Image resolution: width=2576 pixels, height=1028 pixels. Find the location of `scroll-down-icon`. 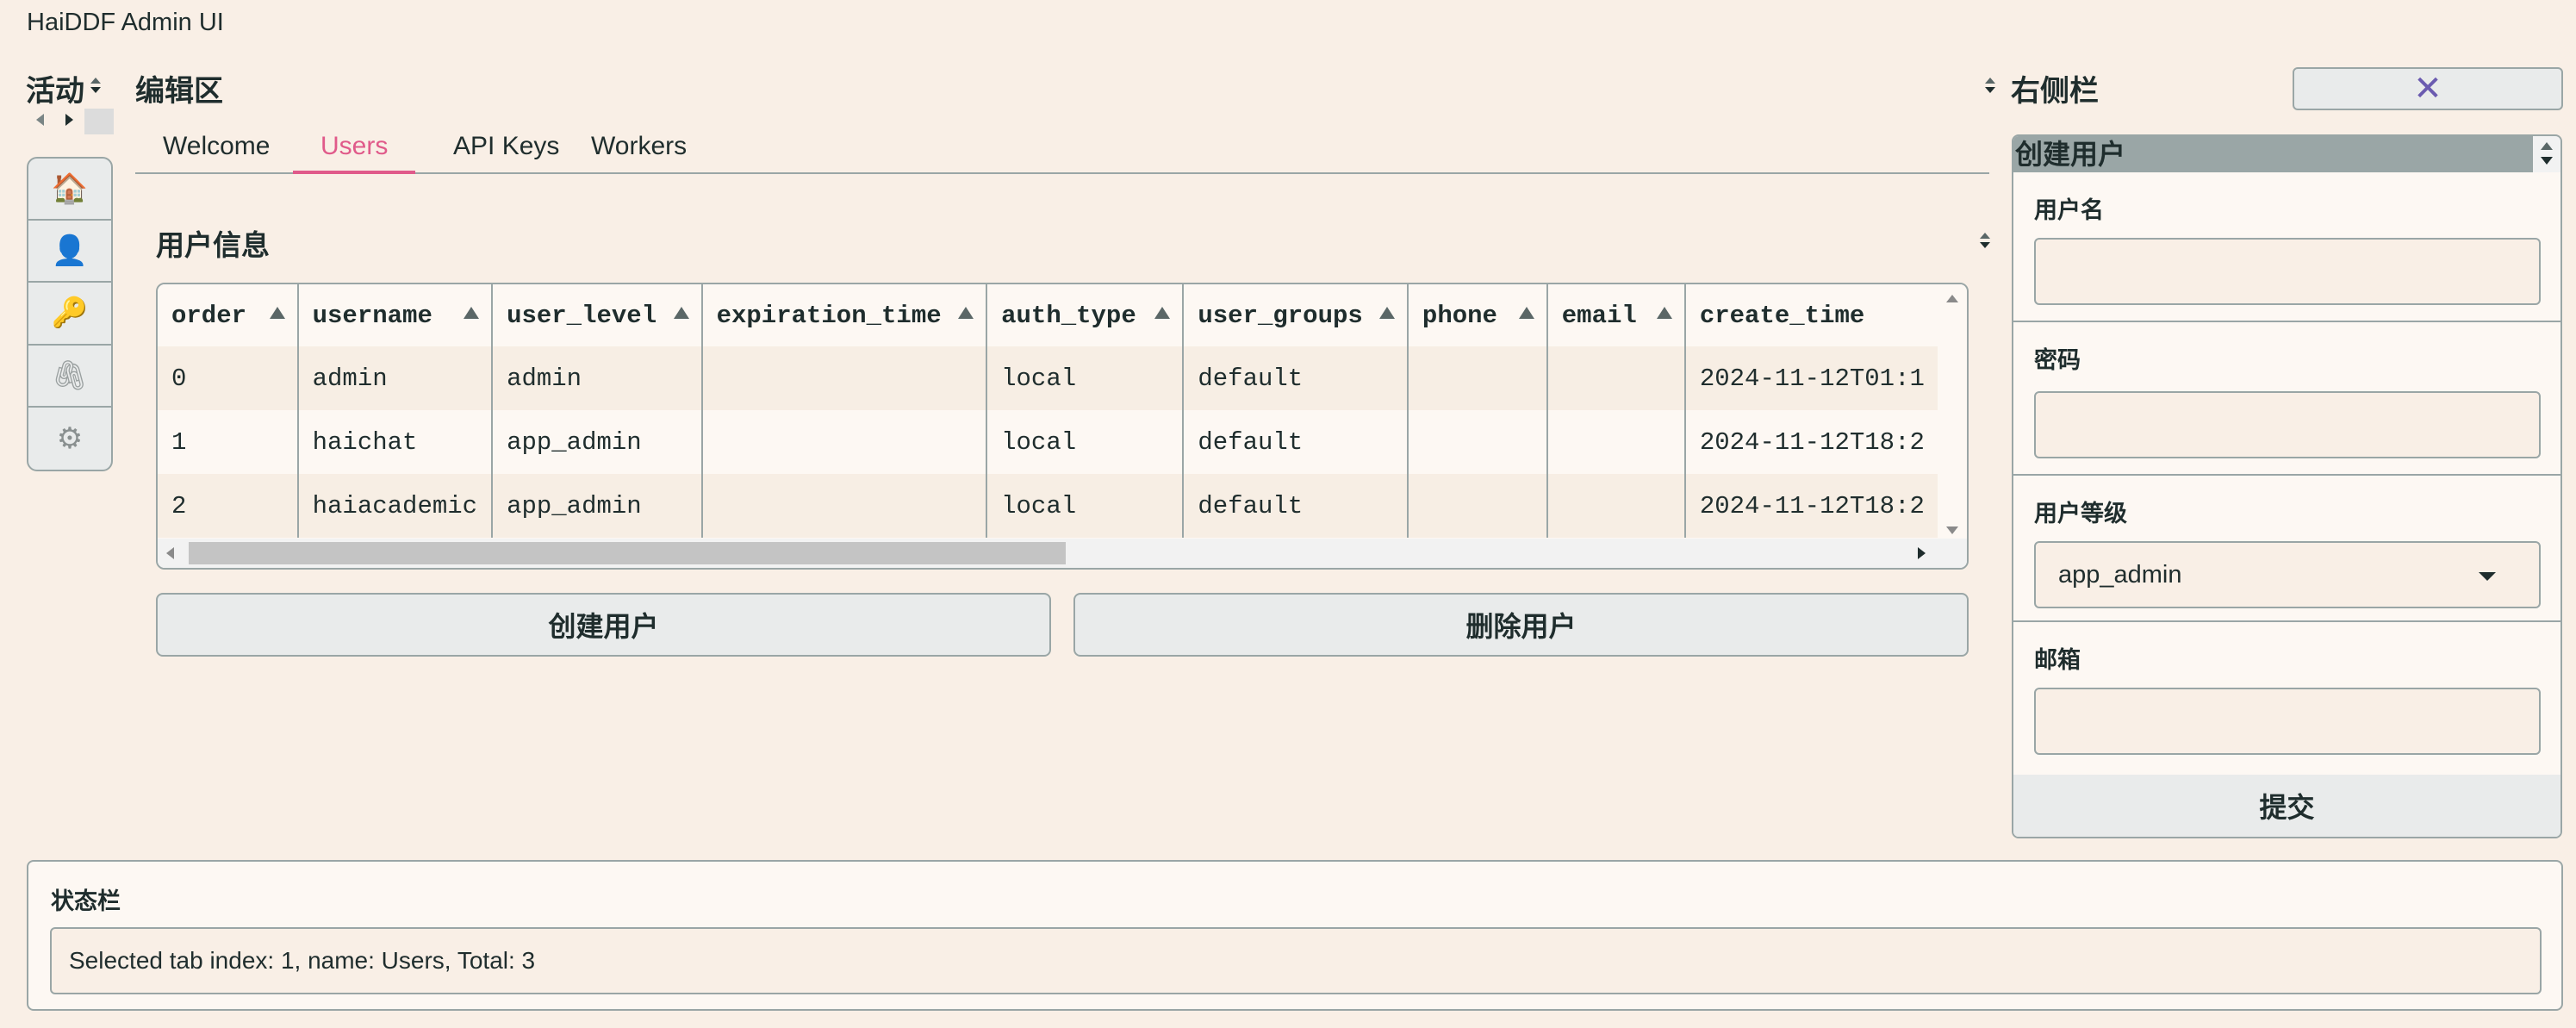

scroll-down-icon is located at coordinates (1952, 530).